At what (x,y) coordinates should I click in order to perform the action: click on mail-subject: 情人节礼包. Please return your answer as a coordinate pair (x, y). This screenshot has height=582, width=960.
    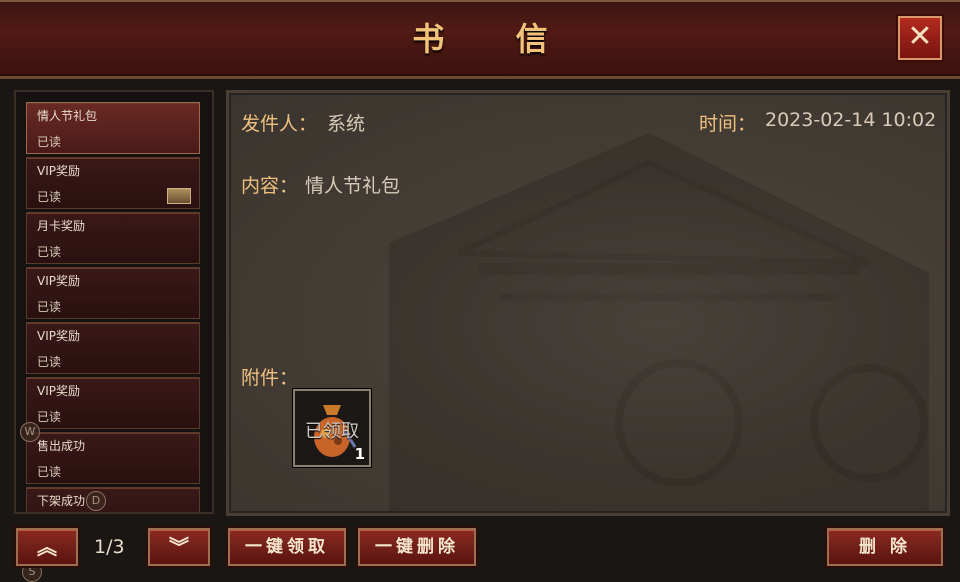
    Looking at the image, I should click on (67, 116).